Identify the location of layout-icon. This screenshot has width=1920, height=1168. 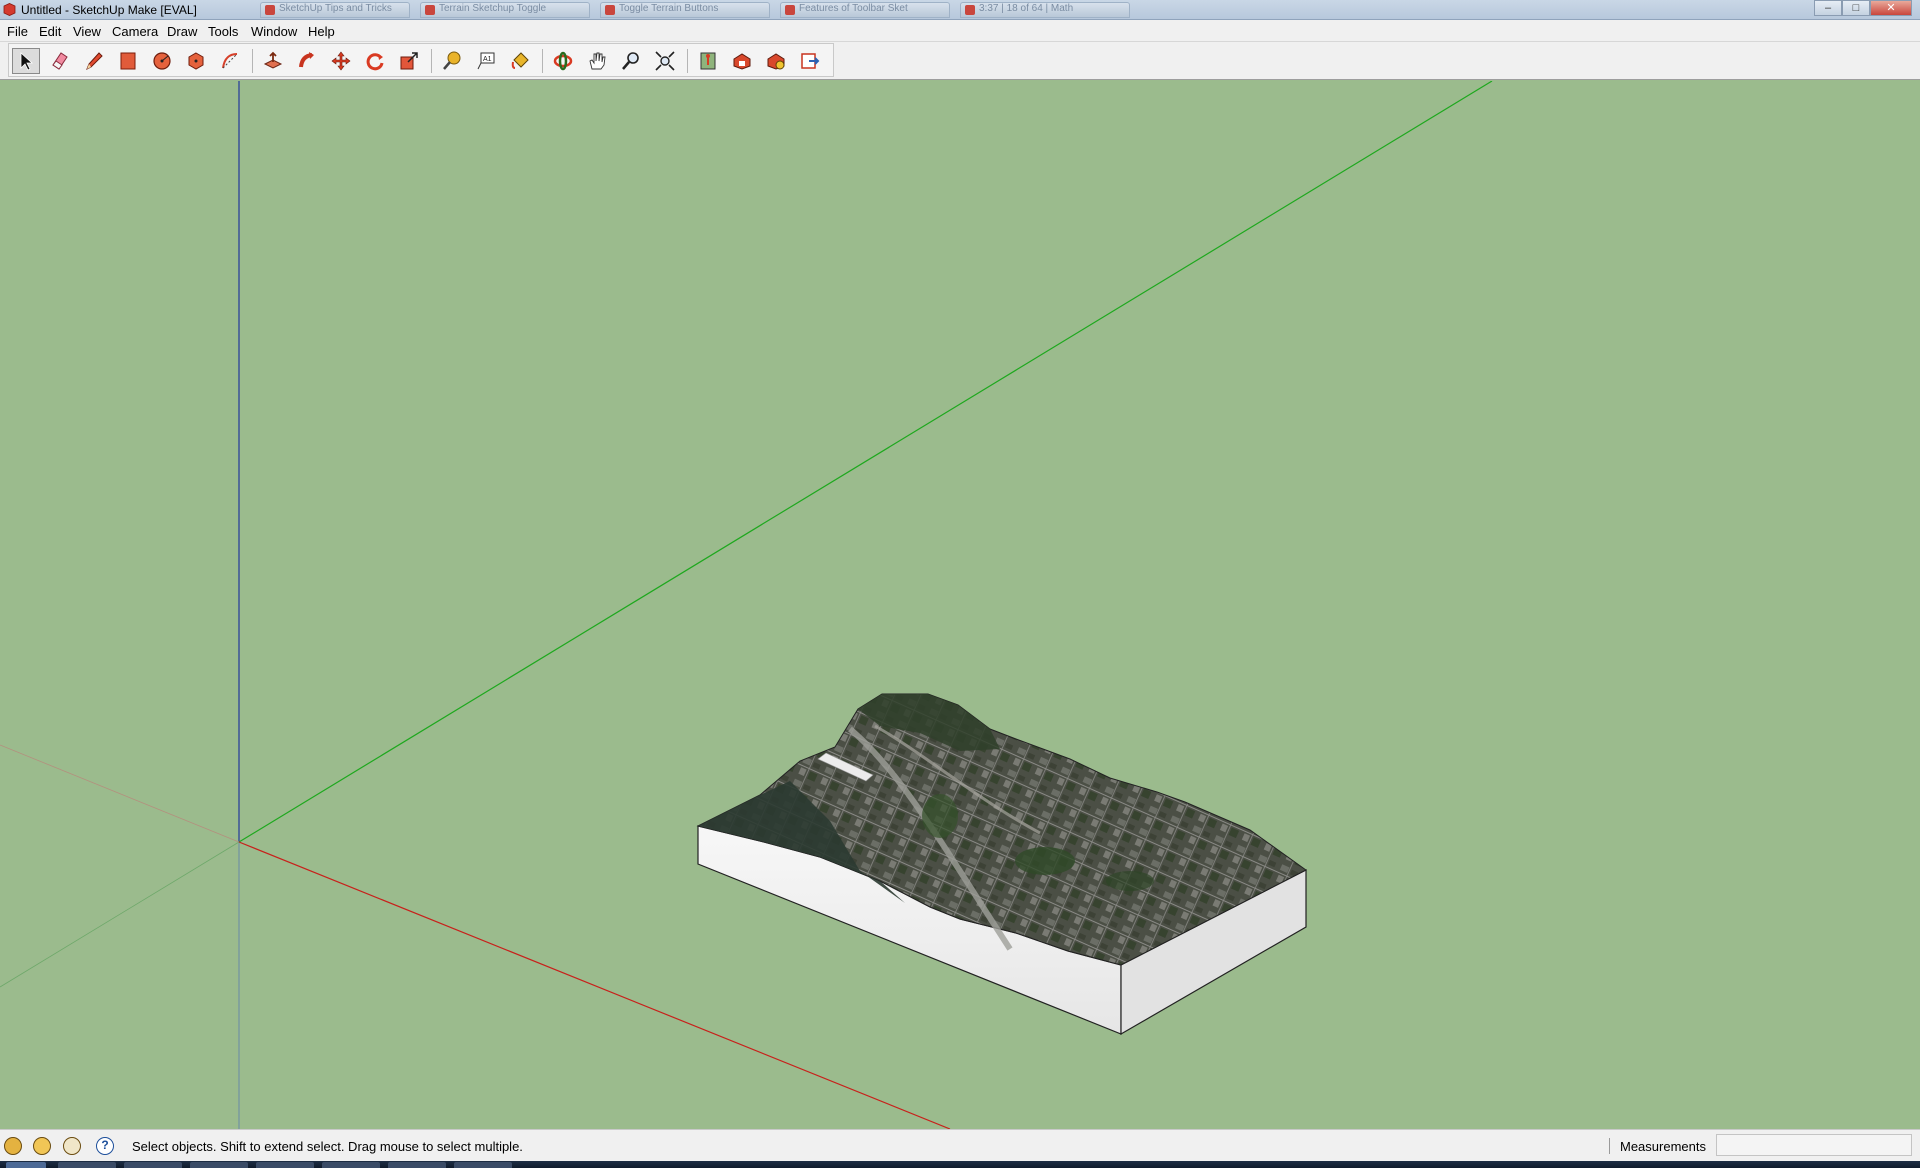
(810, 61).